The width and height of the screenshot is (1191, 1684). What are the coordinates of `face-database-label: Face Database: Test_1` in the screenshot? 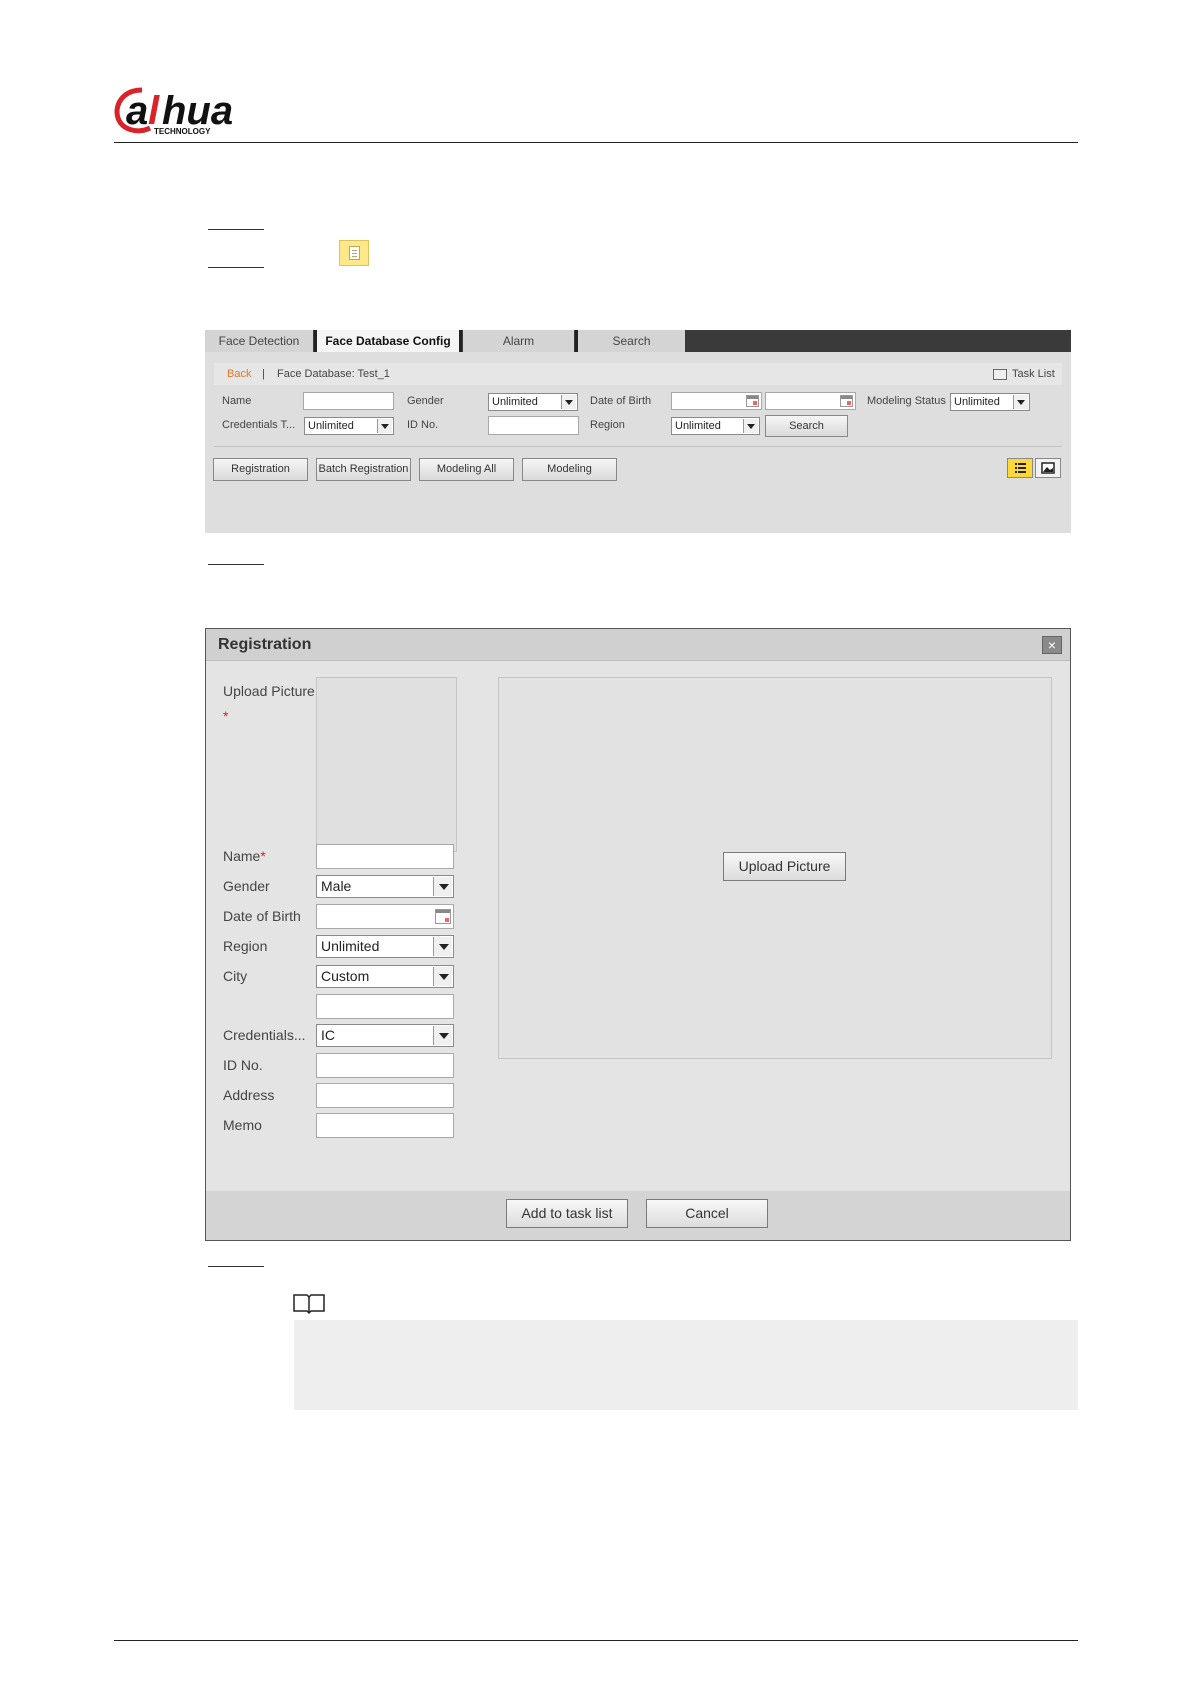 It's located at (333, 374).